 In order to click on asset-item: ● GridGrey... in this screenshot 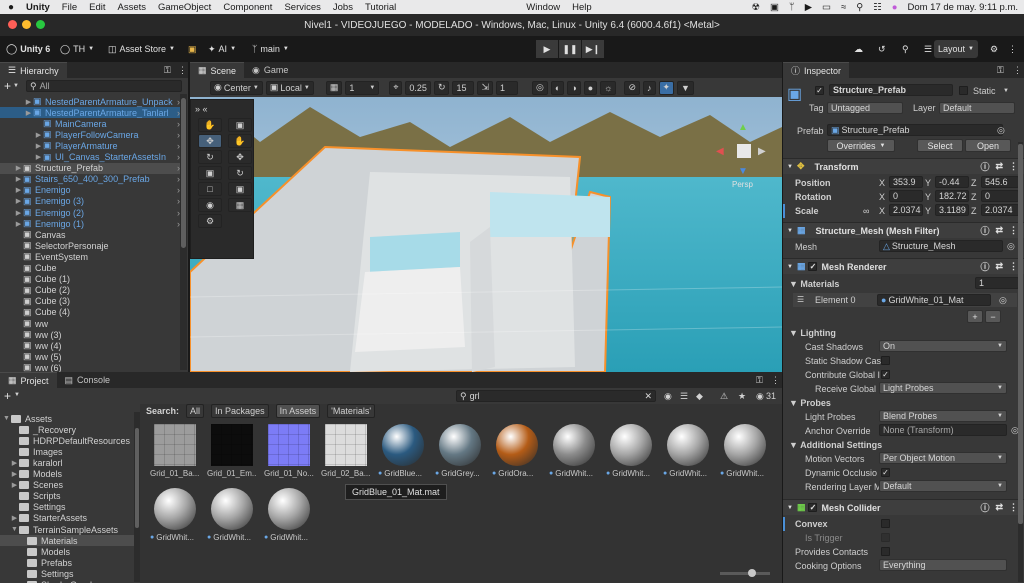, I will do `click(460, 451)`.